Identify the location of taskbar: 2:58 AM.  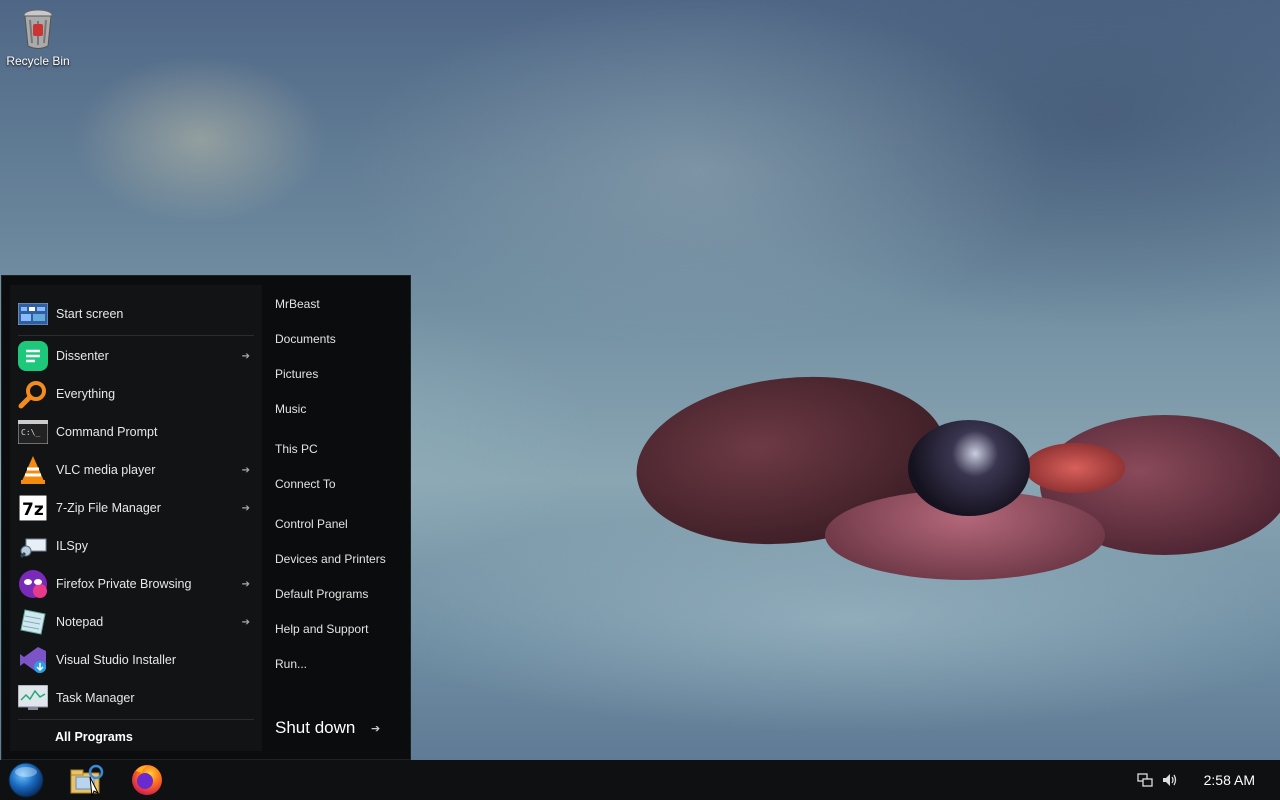
(640, 780).